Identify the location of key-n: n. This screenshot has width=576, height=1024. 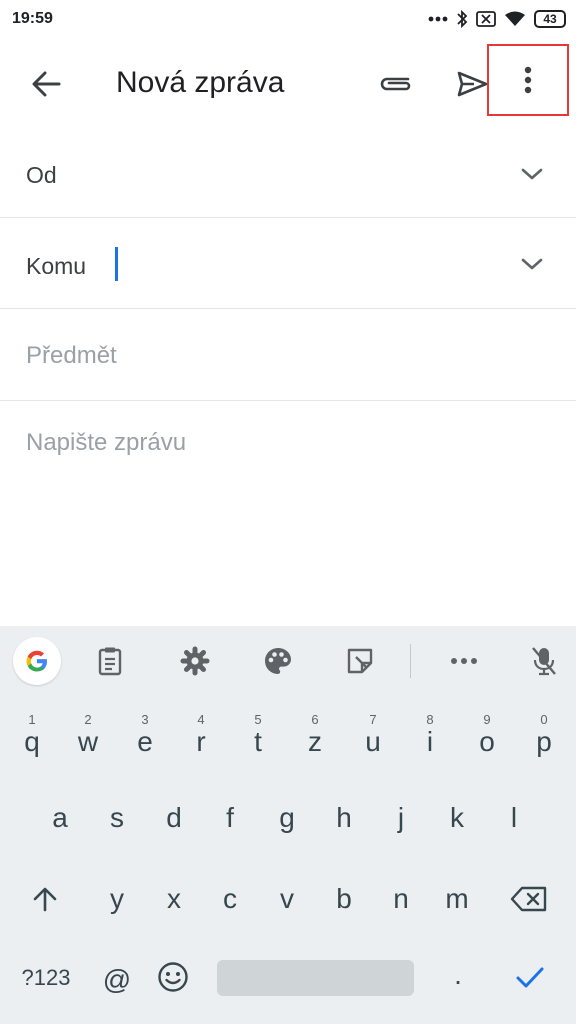
(401, 899).